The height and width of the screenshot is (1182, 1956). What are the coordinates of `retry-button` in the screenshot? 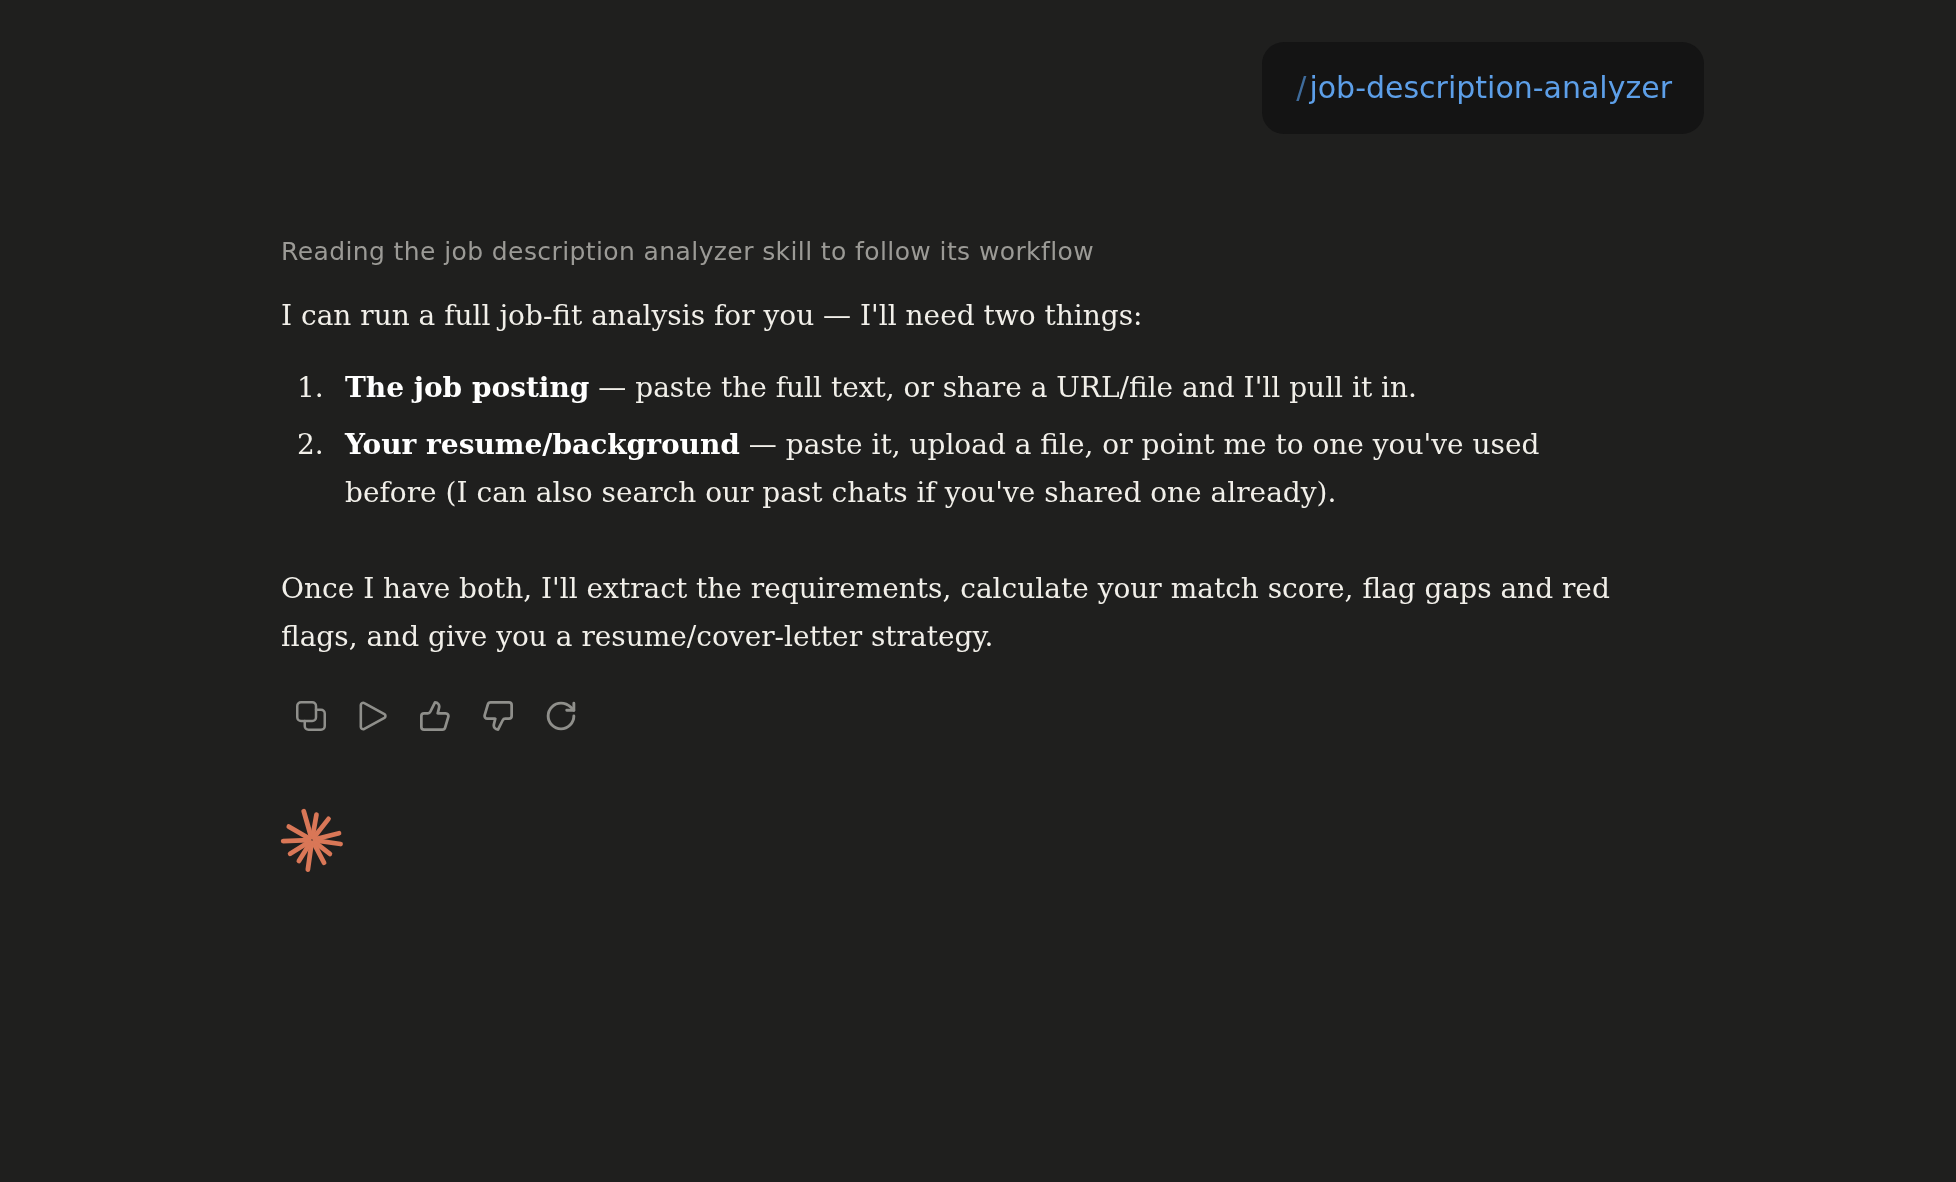 It's located at (561, 716).